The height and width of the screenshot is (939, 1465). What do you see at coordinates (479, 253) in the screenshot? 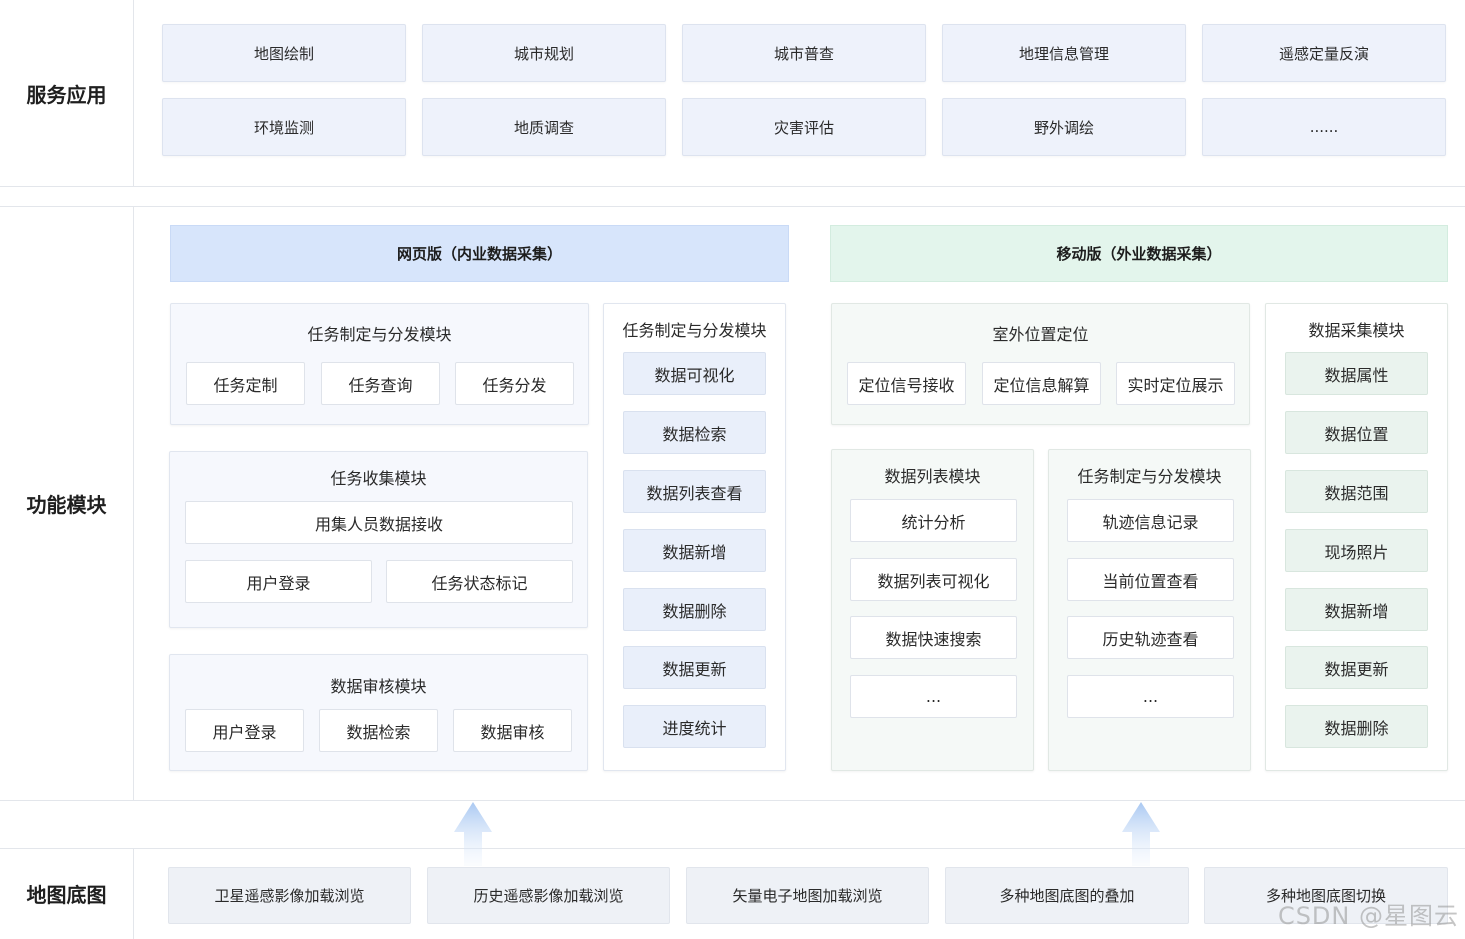
I see `web-version-header: 网页版（内业数据采集）` at bounding box center [479, 253].